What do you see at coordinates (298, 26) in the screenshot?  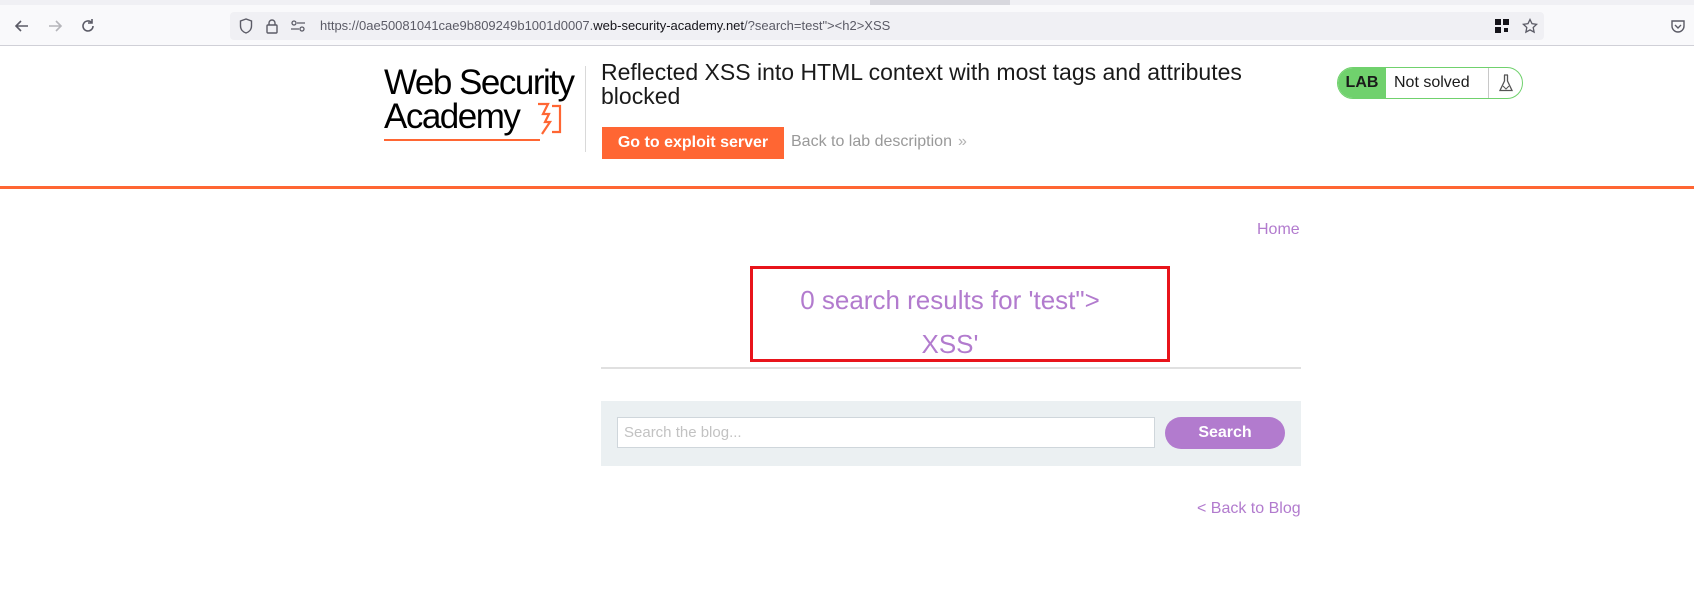 I see `permissions-icon` at bounding box center [298, 26].